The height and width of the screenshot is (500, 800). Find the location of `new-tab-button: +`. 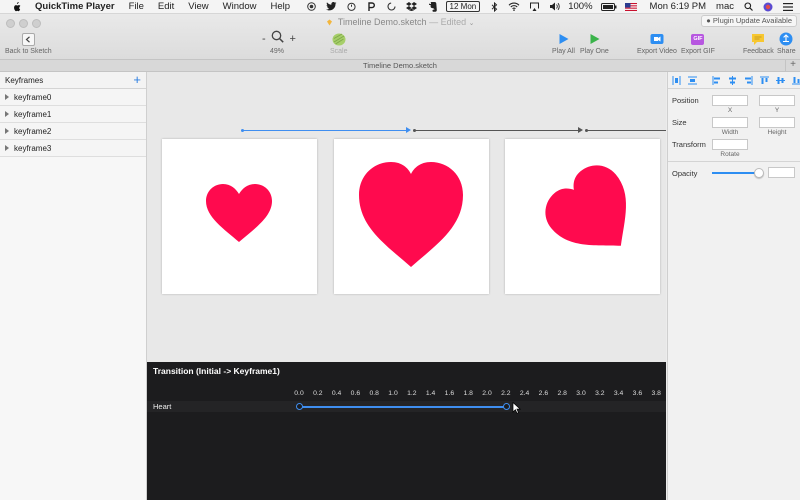

new-tab-button: + is located at coordinates (792, 65).